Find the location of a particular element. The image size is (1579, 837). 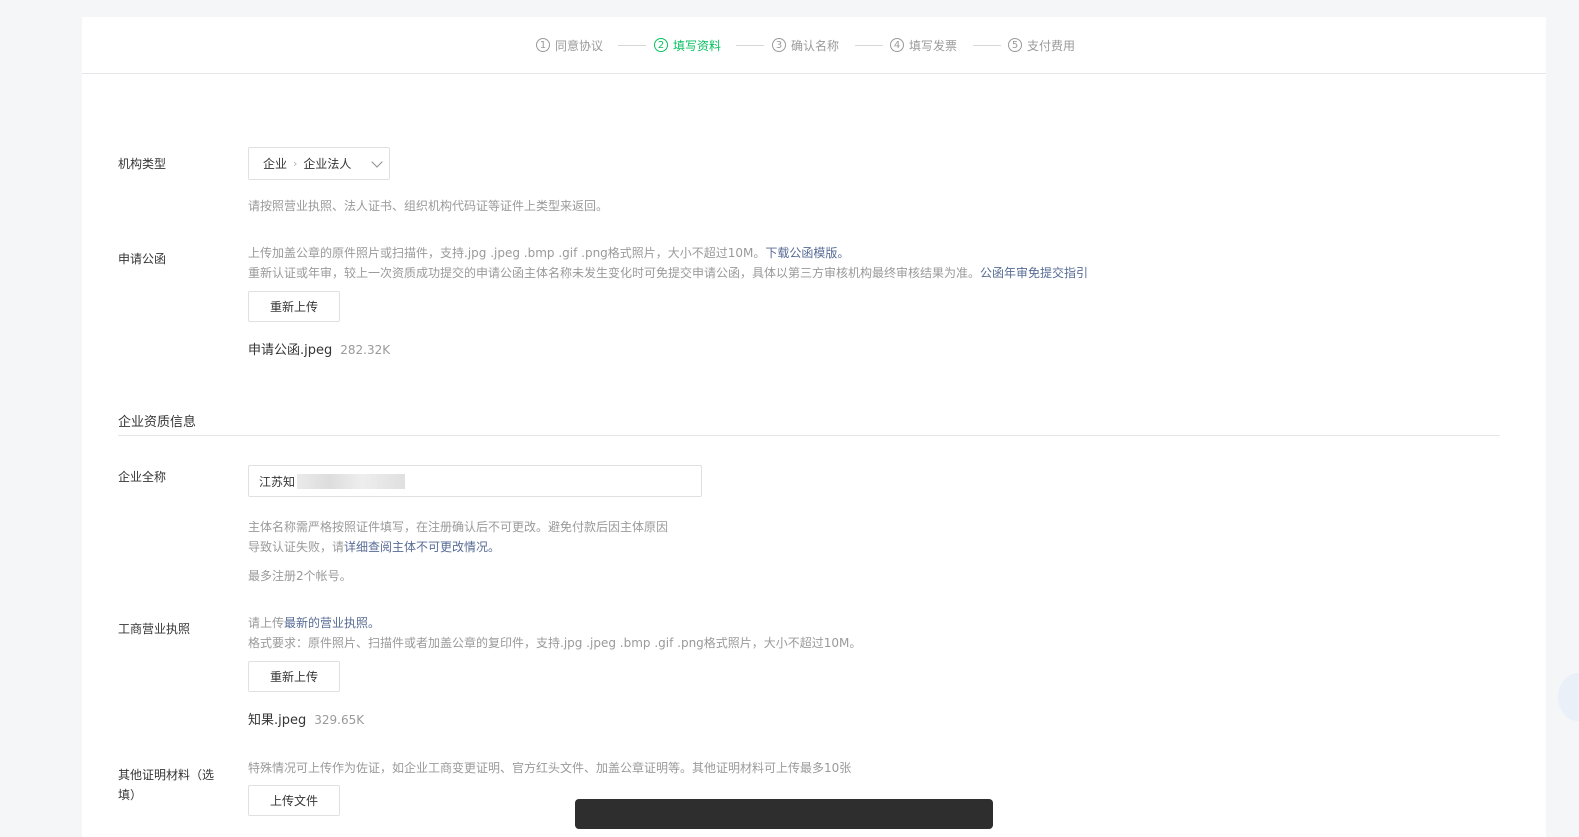

latest-license-link: 最新的营业执照。 is located at coordinates (332, 623).